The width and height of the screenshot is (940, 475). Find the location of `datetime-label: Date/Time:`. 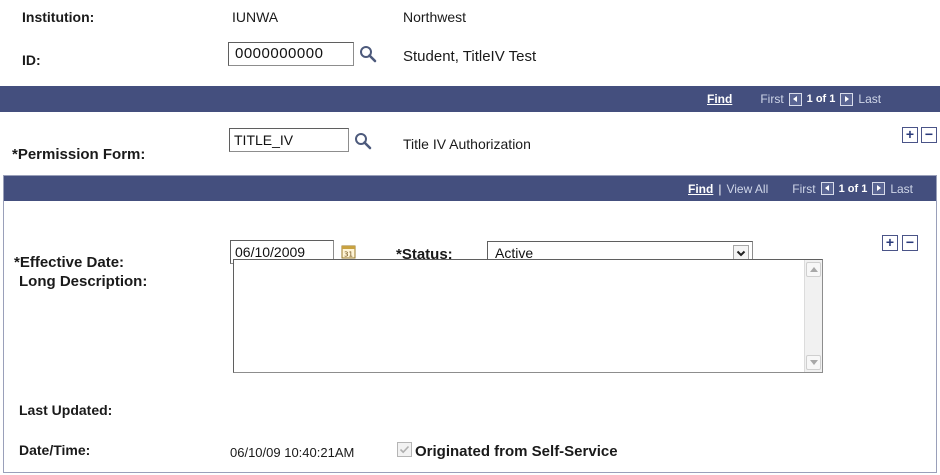

datetime-label: Date/Time: is located at coordinates (55, 450).